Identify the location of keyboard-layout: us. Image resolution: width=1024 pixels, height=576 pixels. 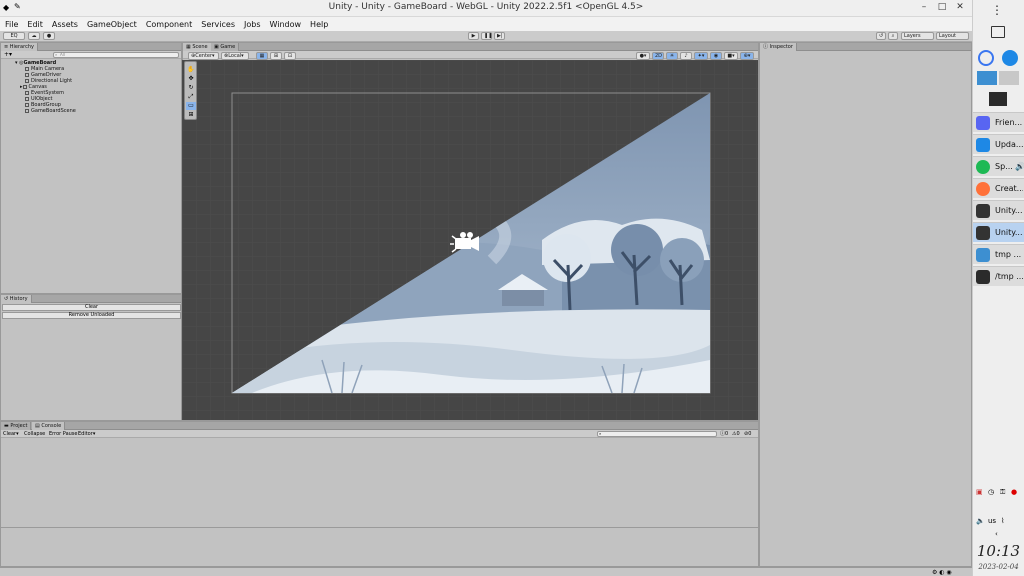
(992, 521).